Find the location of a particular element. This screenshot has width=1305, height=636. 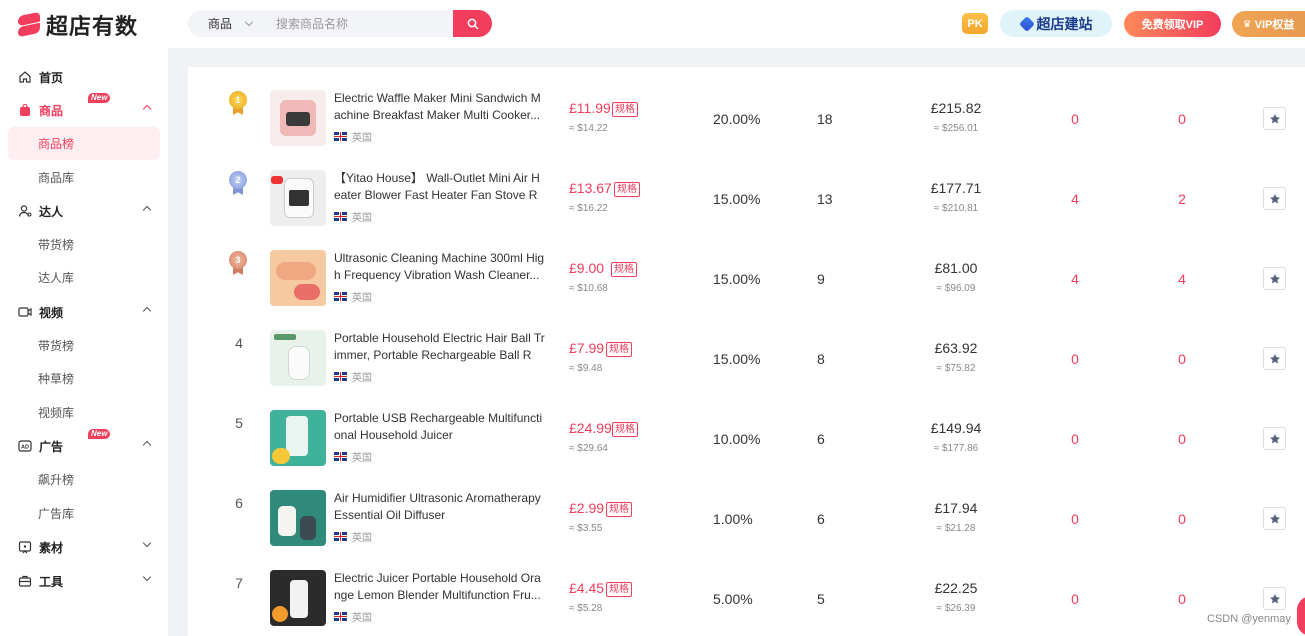

video-icon is located at coordinates (25, 312).